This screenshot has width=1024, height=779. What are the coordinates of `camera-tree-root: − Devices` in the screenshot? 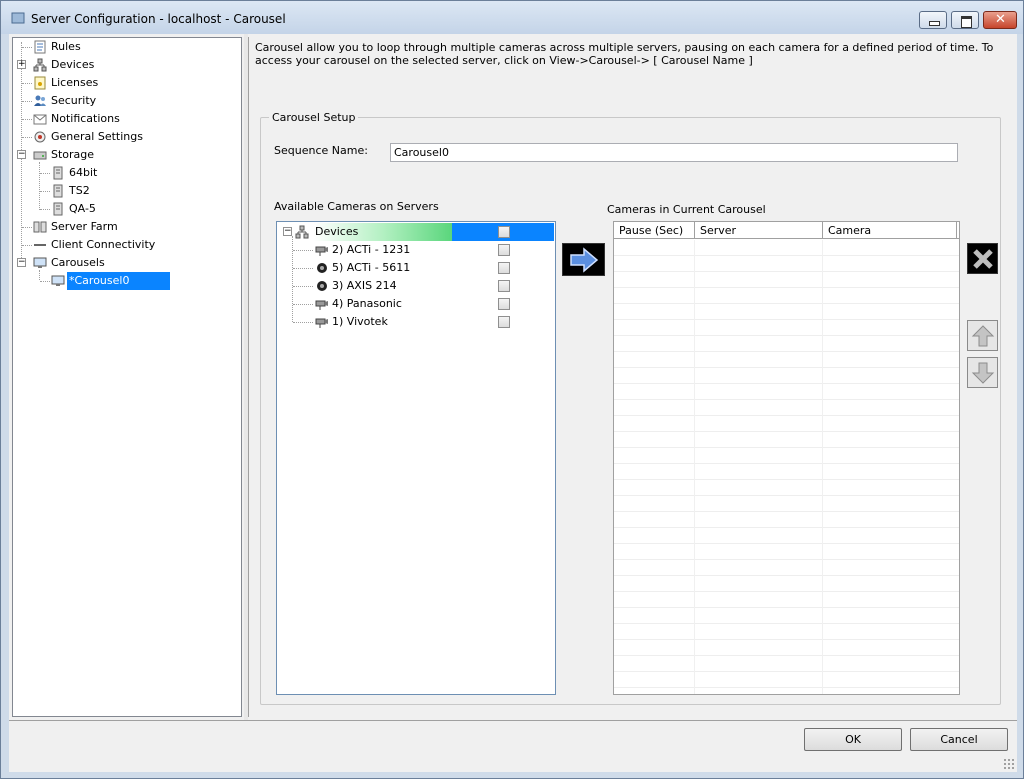 It's located at (416, 232).